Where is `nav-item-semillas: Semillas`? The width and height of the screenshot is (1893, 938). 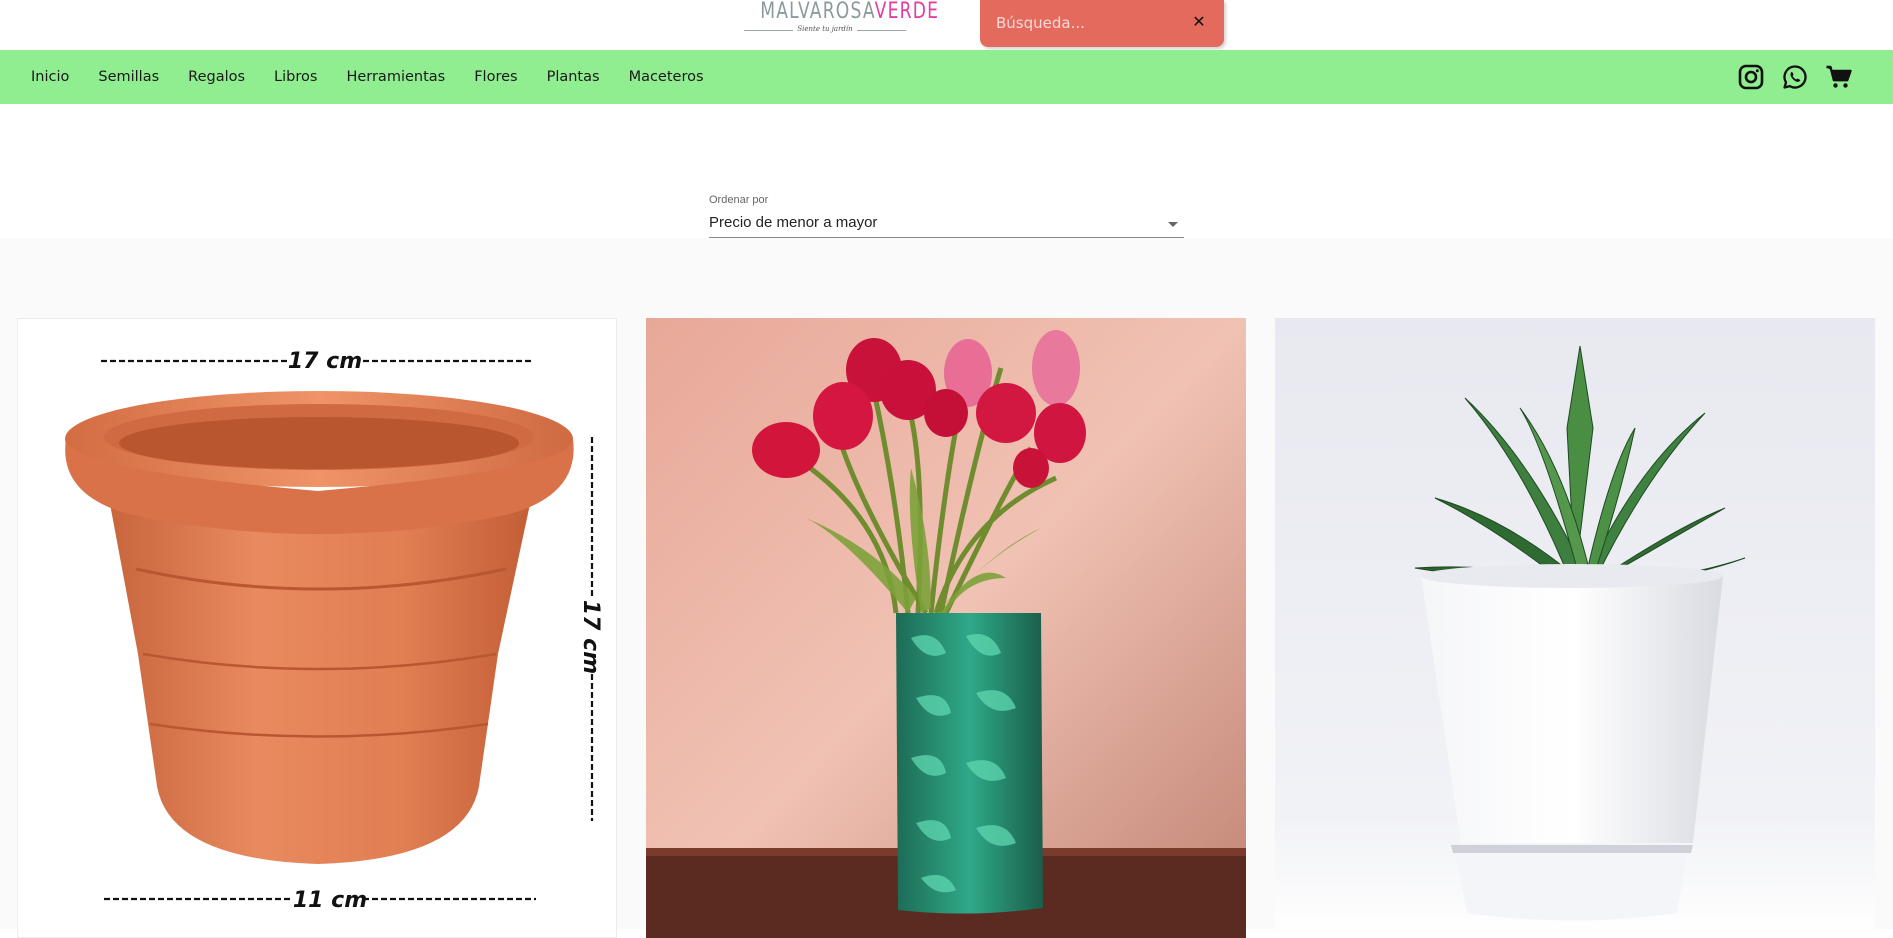 nav-item-semillas: Semillas is located at coordinates (128, 77).